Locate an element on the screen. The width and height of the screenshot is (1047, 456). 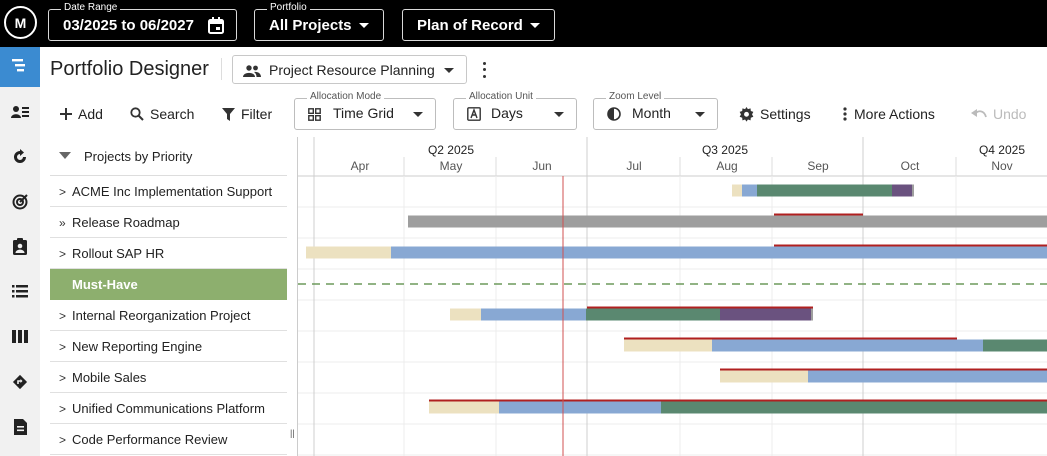
nav-resources is located at coordinates (20, 114).